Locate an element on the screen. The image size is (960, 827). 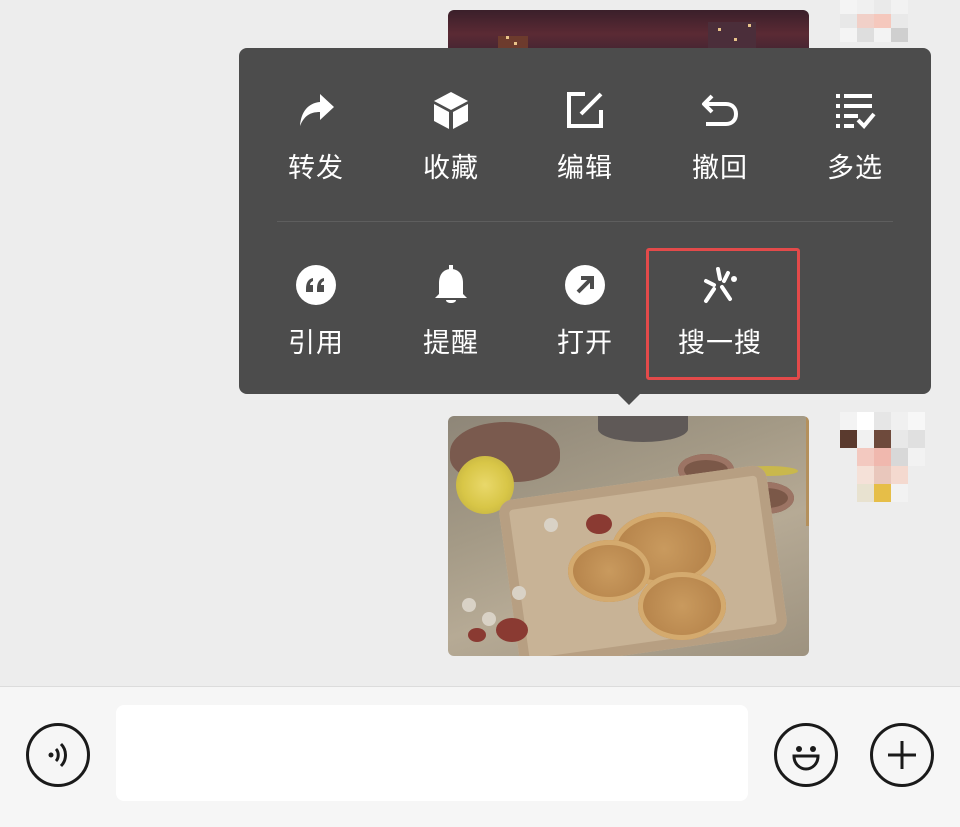
menu-item-quote: 引用 is located at coordinates (316, 318).